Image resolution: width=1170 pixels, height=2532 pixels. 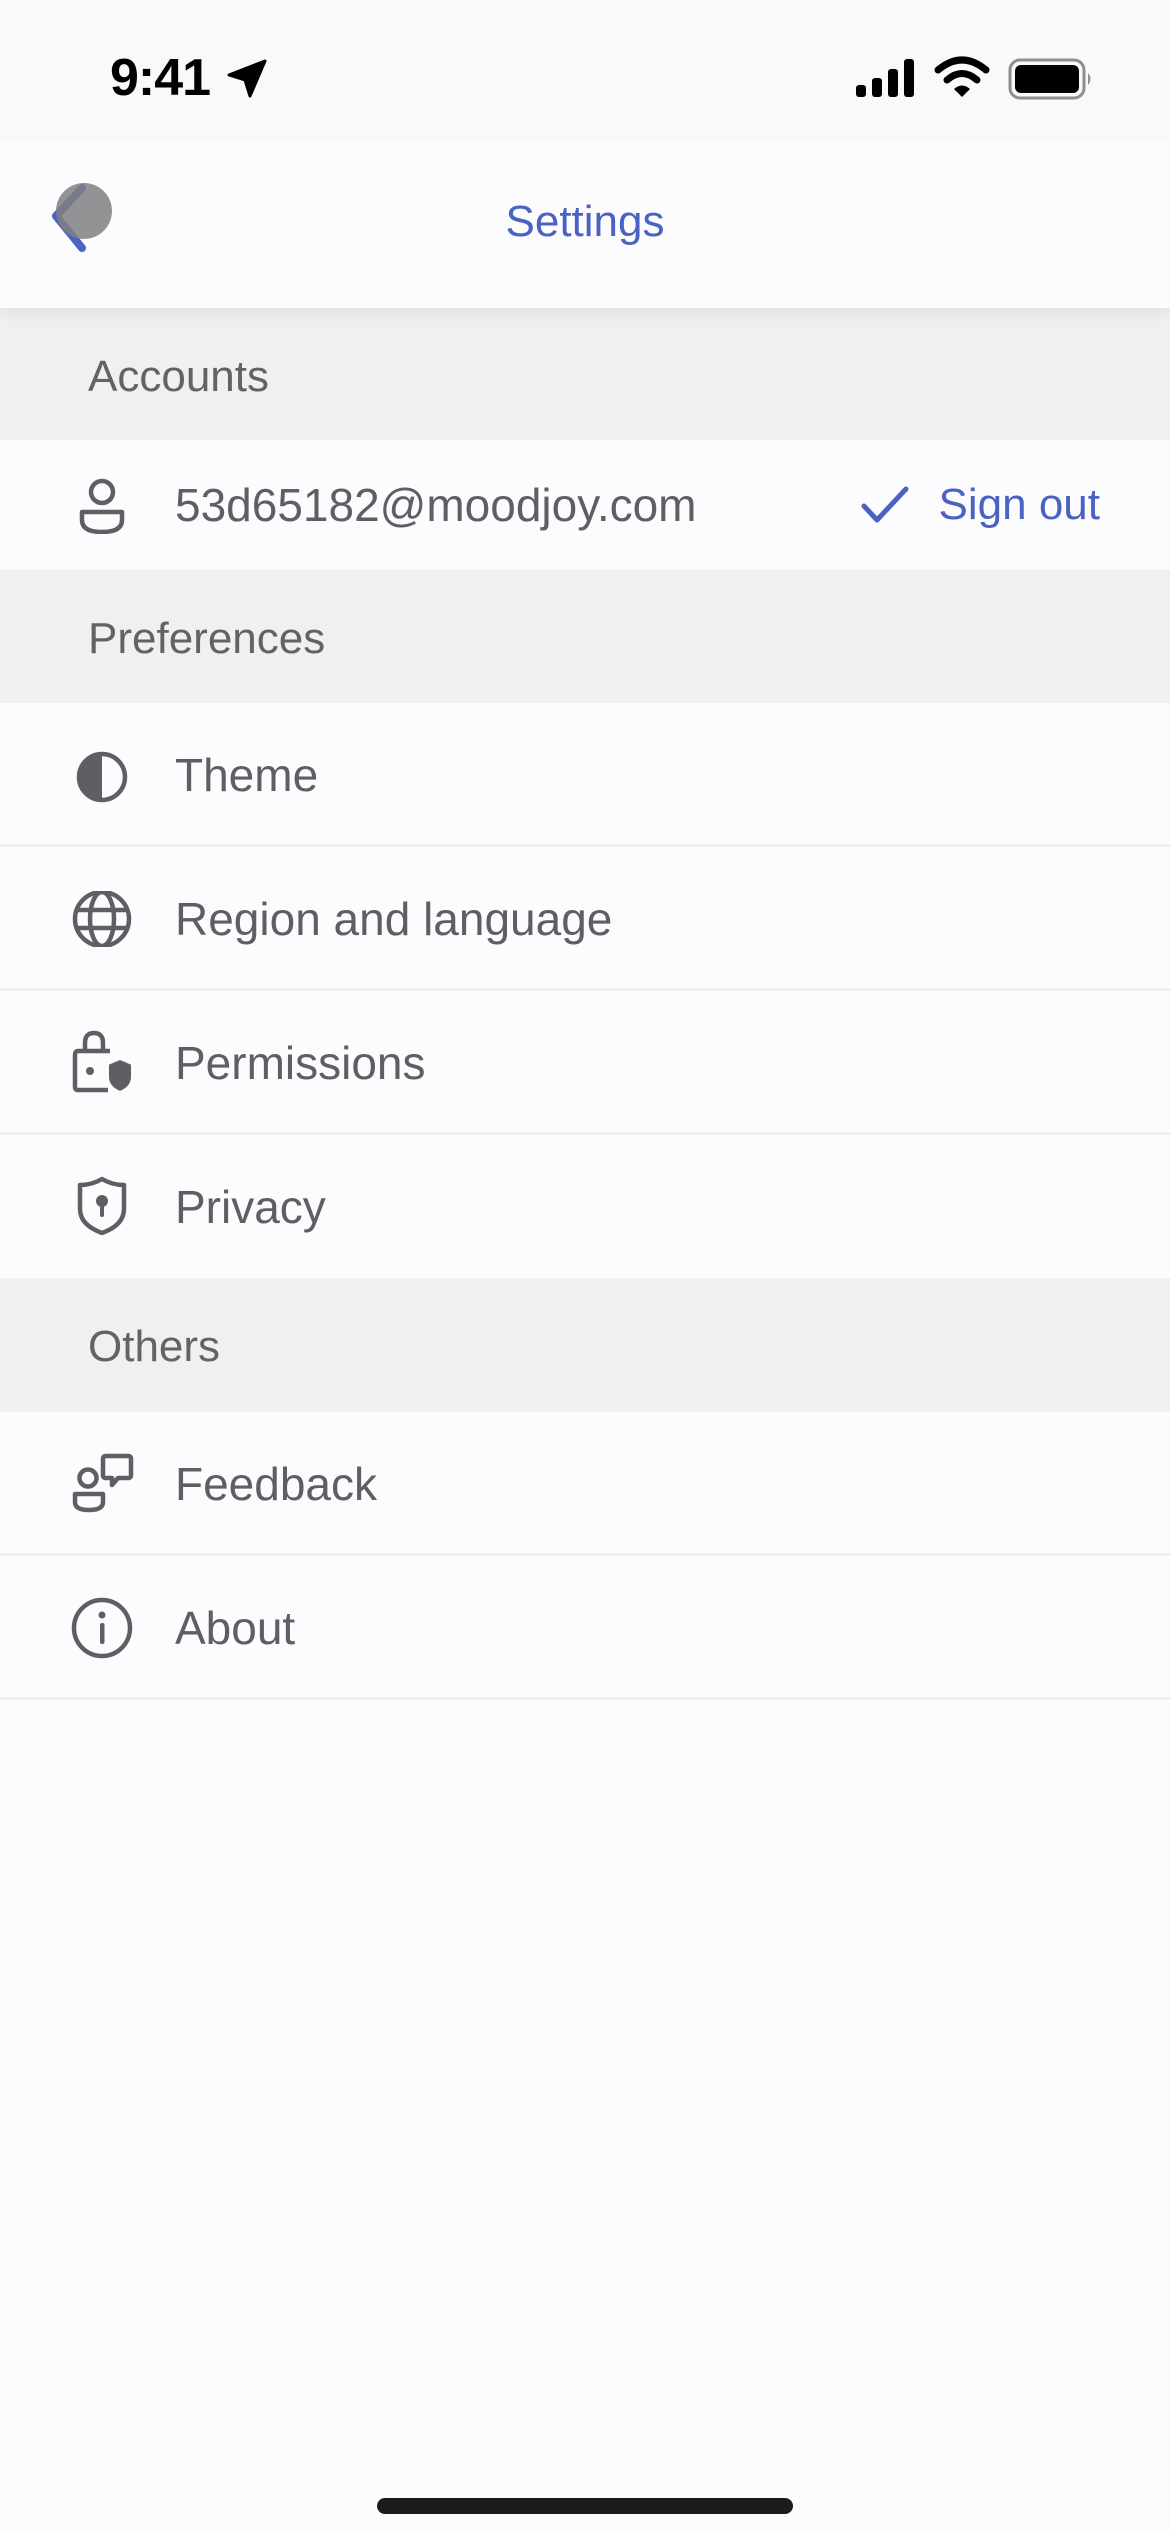 What do you see at coordinates (885, 78) in the screenshot?
I see `cellular-signal-icon` at bounding box center [885, 78].